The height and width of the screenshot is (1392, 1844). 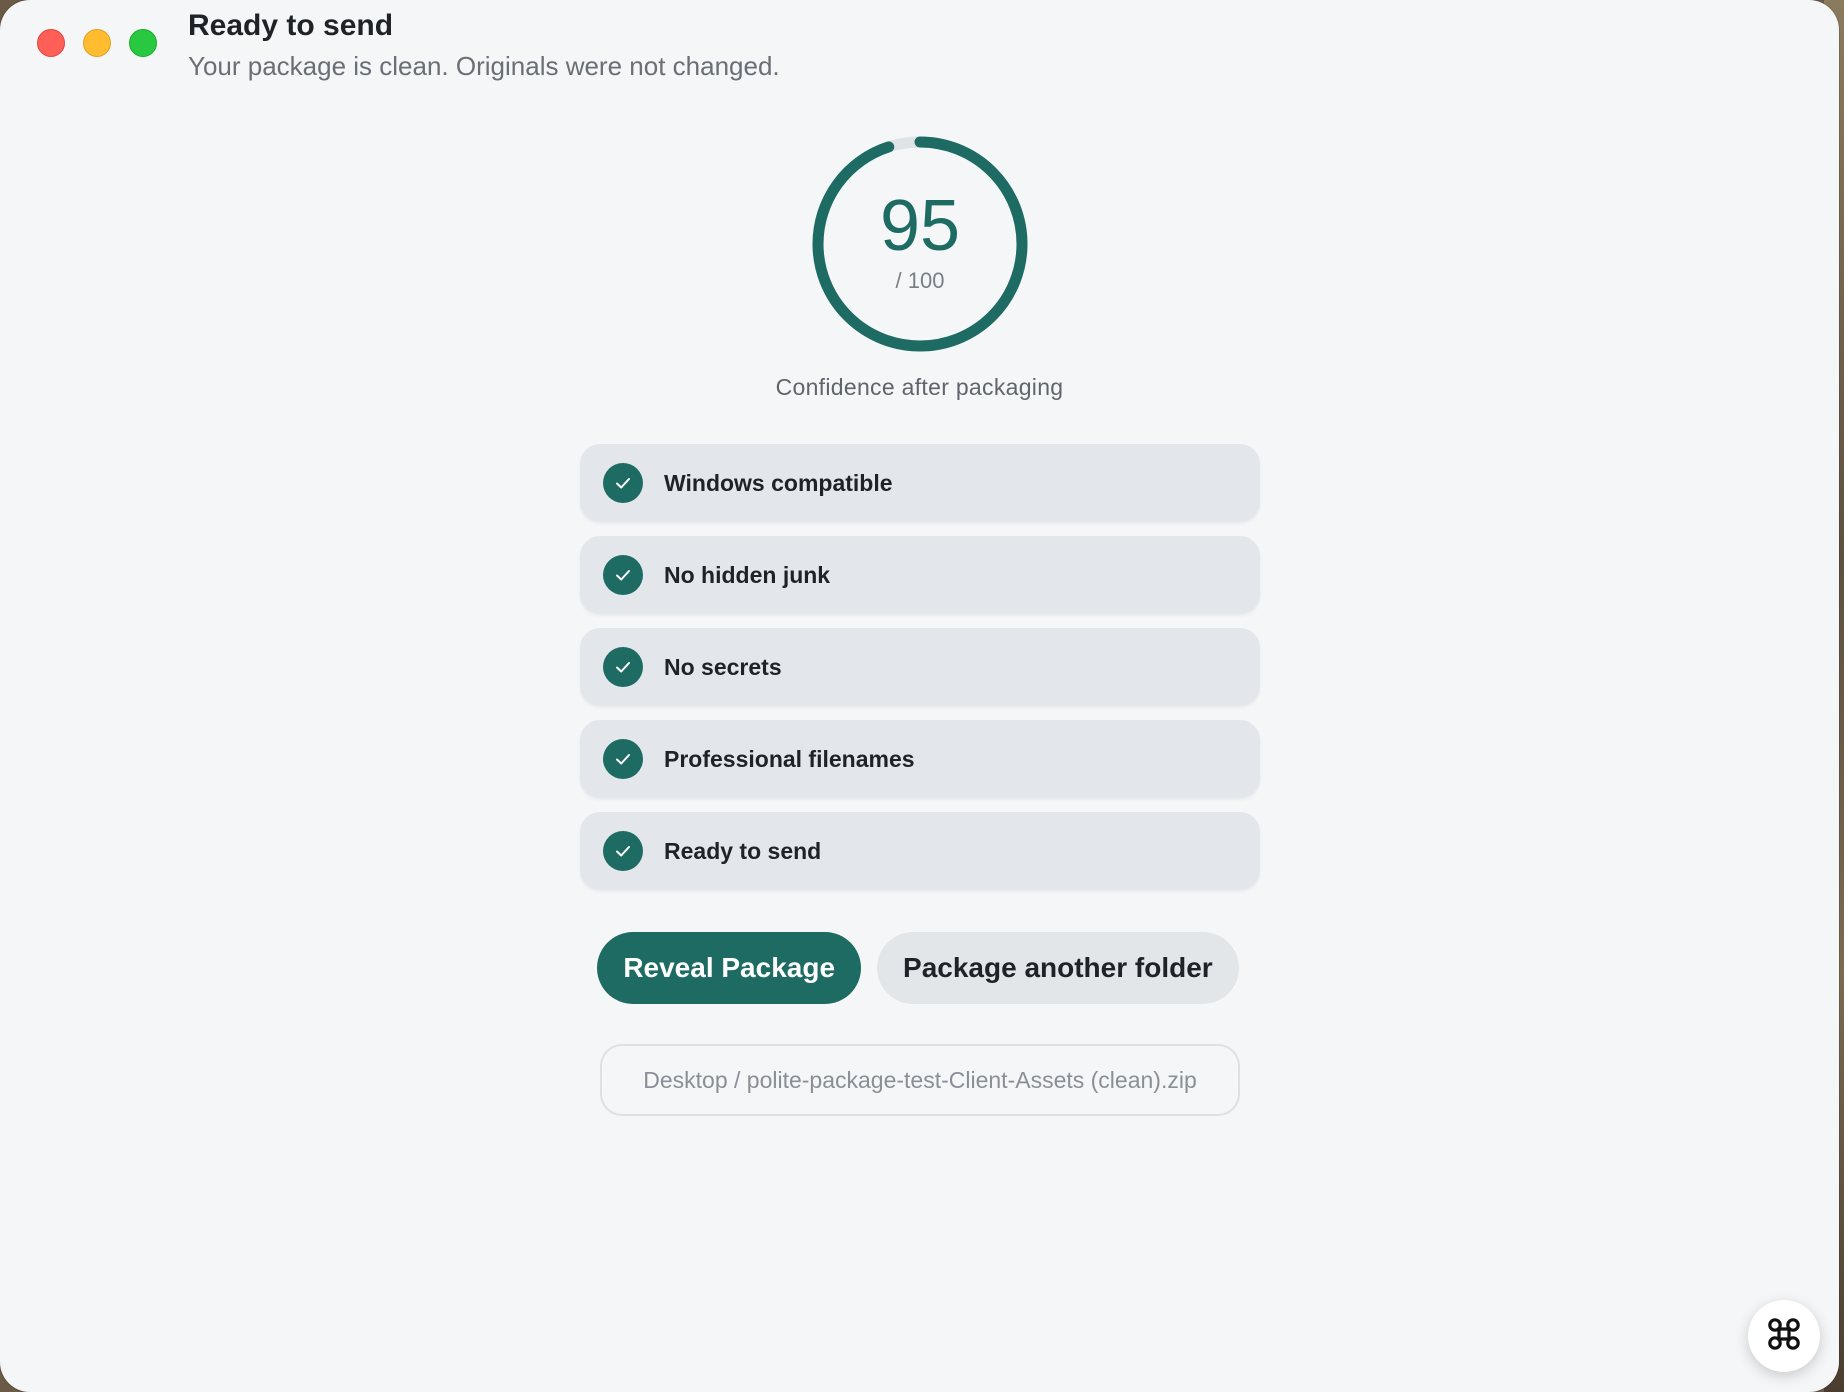 What do you see at coordinates (723, 666) in the screenshot?
I see `check-label: No secrets` at bounding box center [723, 666].